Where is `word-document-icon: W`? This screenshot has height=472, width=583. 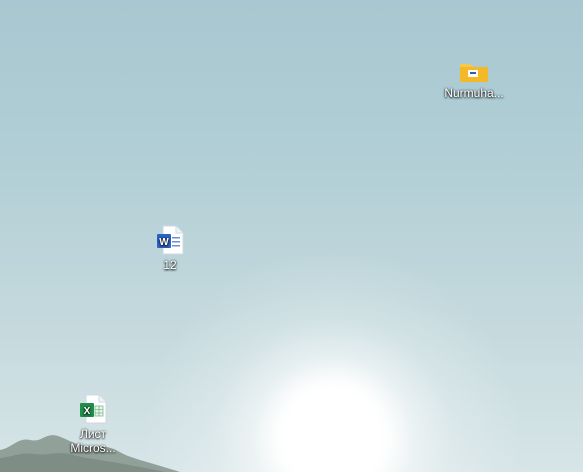
word-document-icon: W is located at coordinates (170, 240).